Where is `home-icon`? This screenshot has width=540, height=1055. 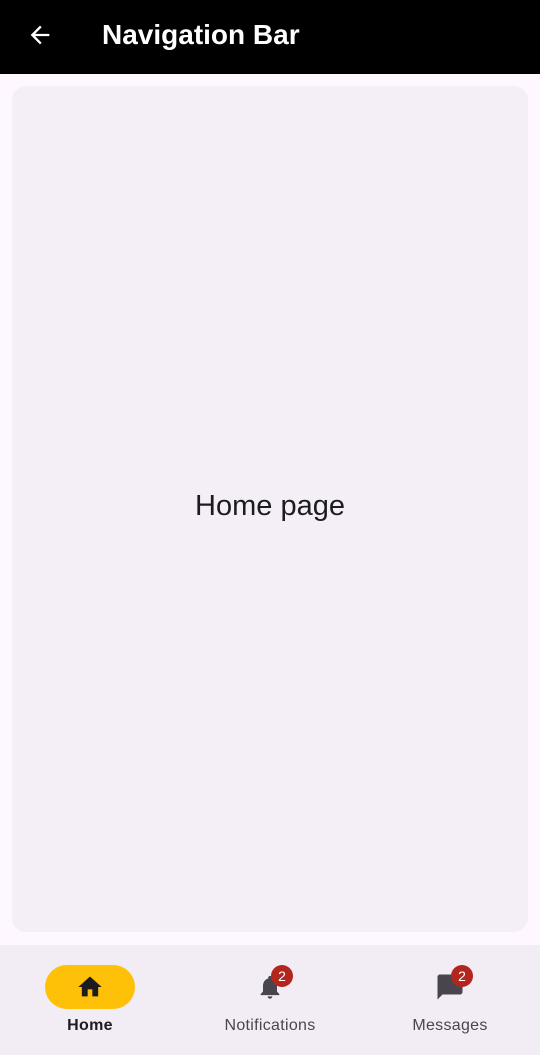
home-icon is located at coordinates (90, 987).